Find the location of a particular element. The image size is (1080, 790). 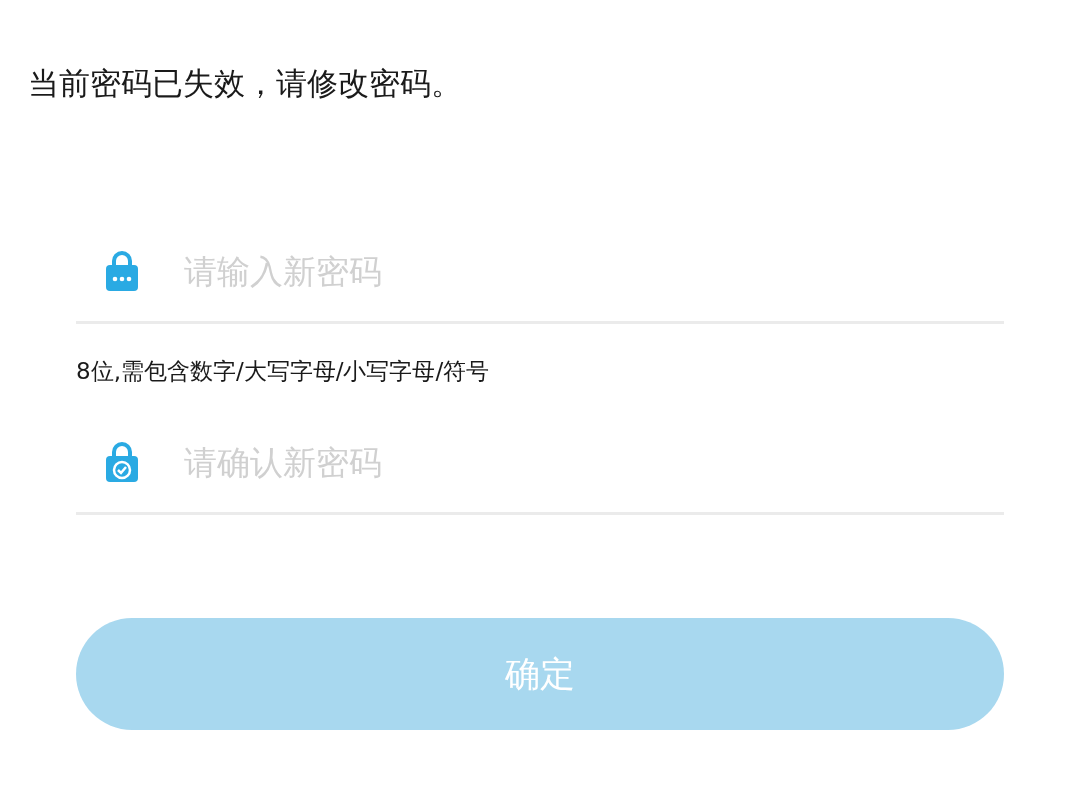

password-hint: 8位,需包含数字/大写字母/小写字母/符号 is located at coordinates (283, 371).